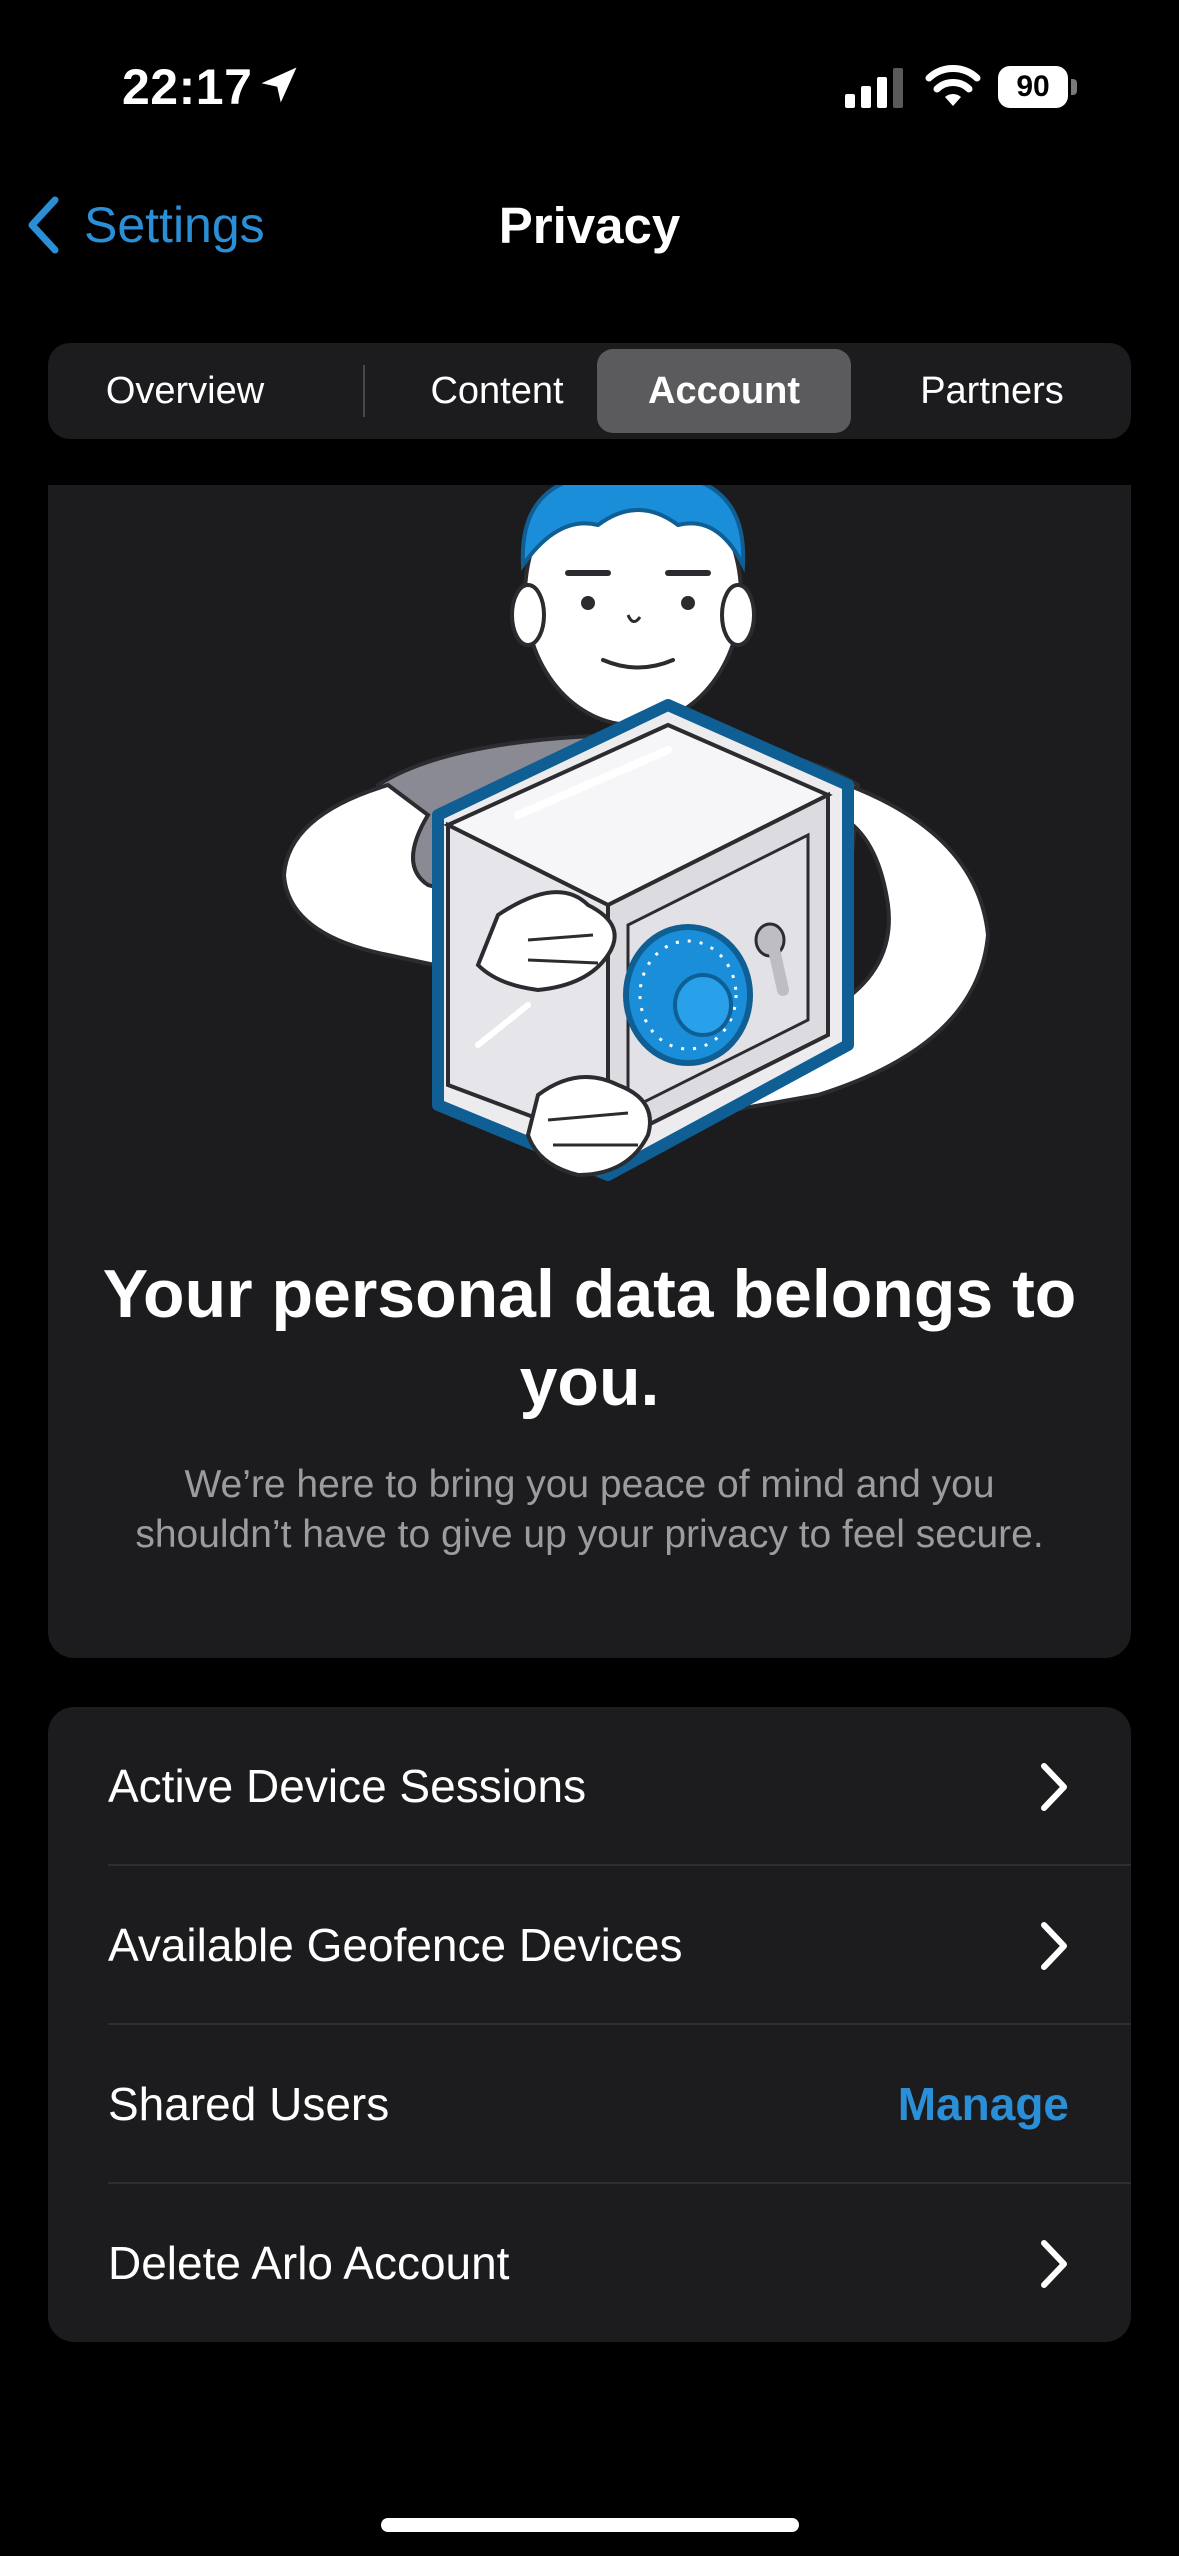 The height and width of the screenshot is (2556, 1179). What do you see at coordinates (983, 2104) in the screenshot?
I see `manage-button: Manage` at bounding box center [983, 2104].